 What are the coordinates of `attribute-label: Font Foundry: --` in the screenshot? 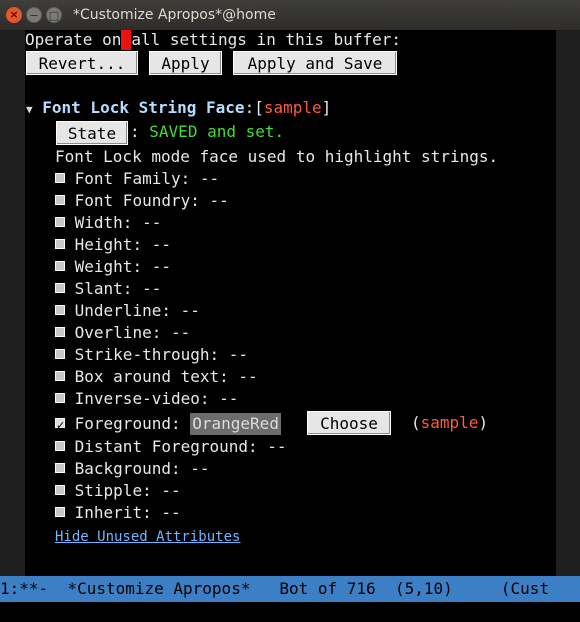 It's located at (151, 200).